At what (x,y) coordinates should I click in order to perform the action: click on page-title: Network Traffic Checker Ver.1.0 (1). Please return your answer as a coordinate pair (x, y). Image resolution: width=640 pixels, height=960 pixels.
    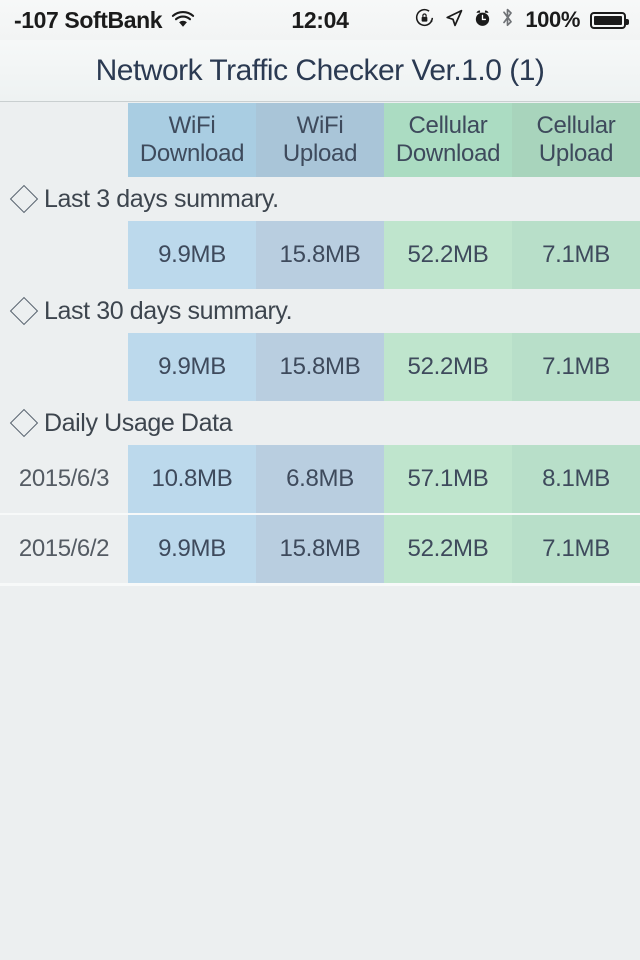
    Looking at the image, I should click on (320, 70).